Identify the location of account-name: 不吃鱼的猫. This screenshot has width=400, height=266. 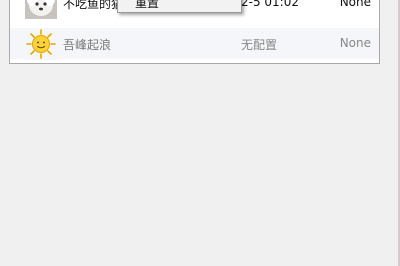
(93, 5).